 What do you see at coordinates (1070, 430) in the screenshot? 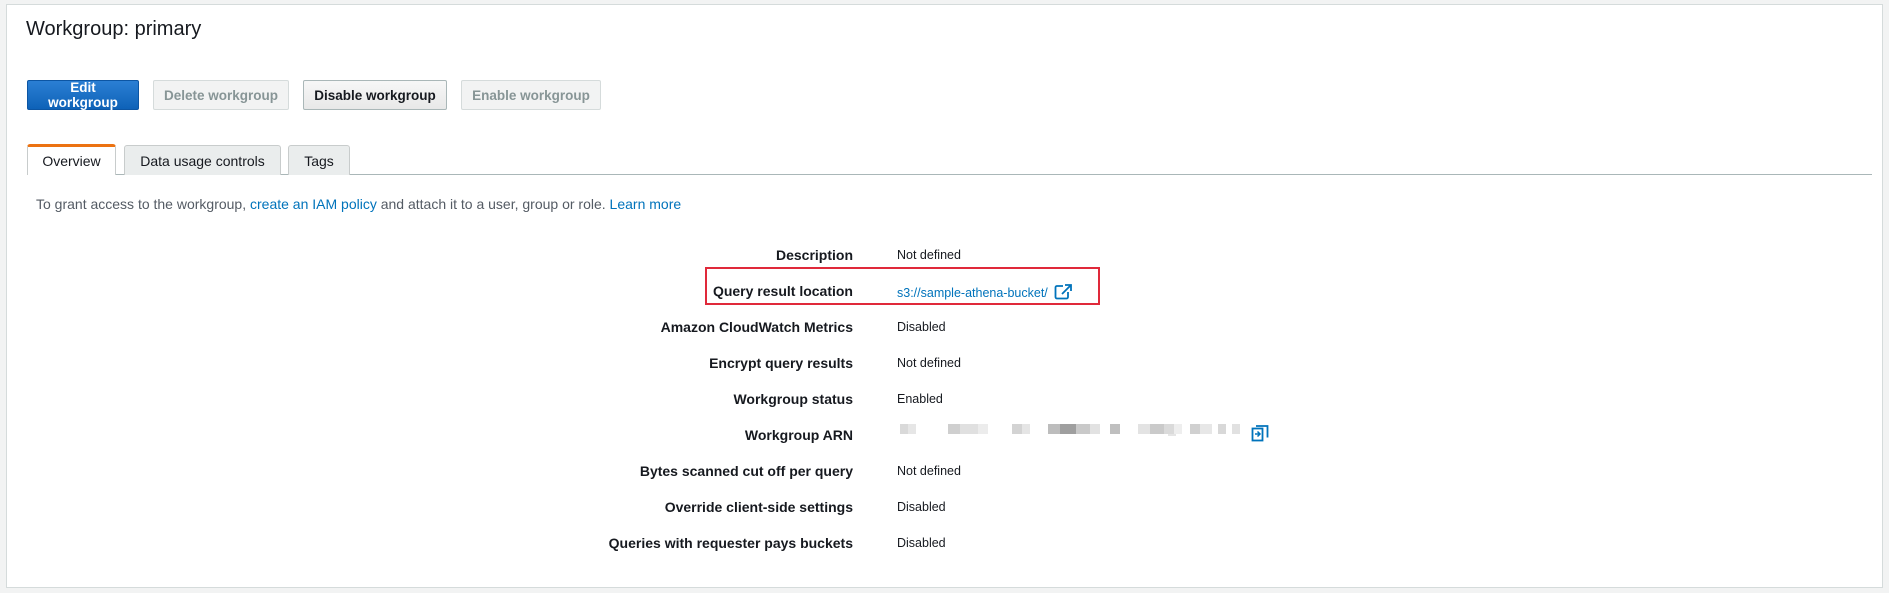
I see `workgroup-arn-redacted` at bounding box center [1070, 430].